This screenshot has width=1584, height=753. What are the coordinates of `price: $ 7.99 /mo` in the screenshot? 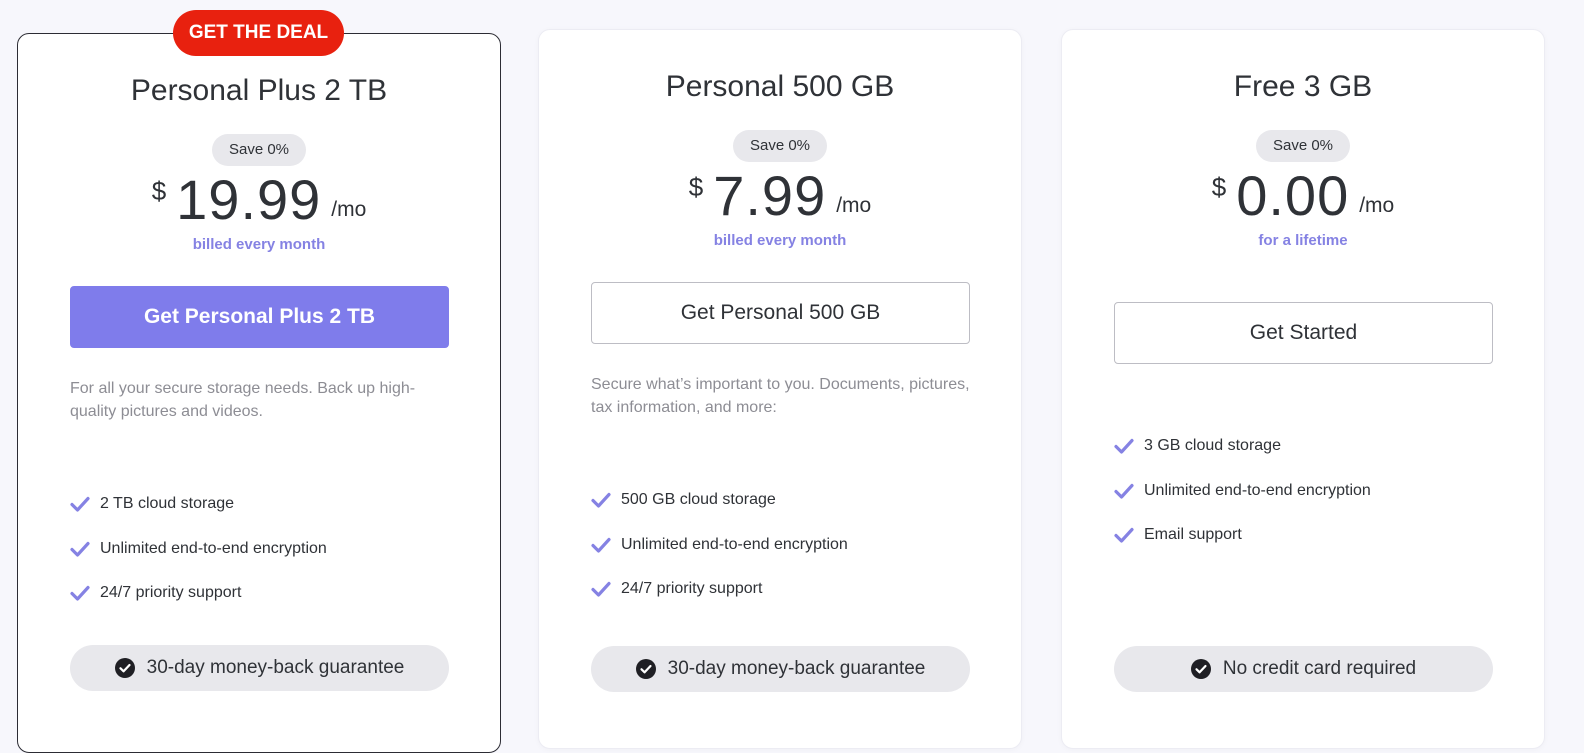 It's located at (780, 196).